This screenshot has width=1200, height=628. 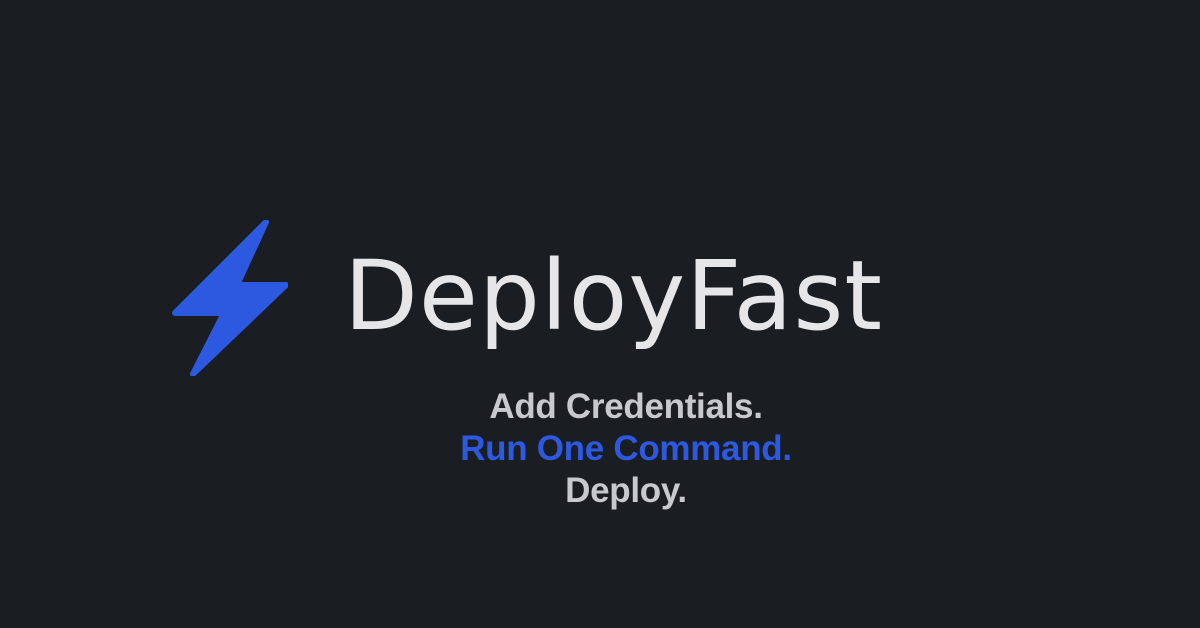 I want to click on tagline-line-2: Run One Command., so click(x=626, y=448).